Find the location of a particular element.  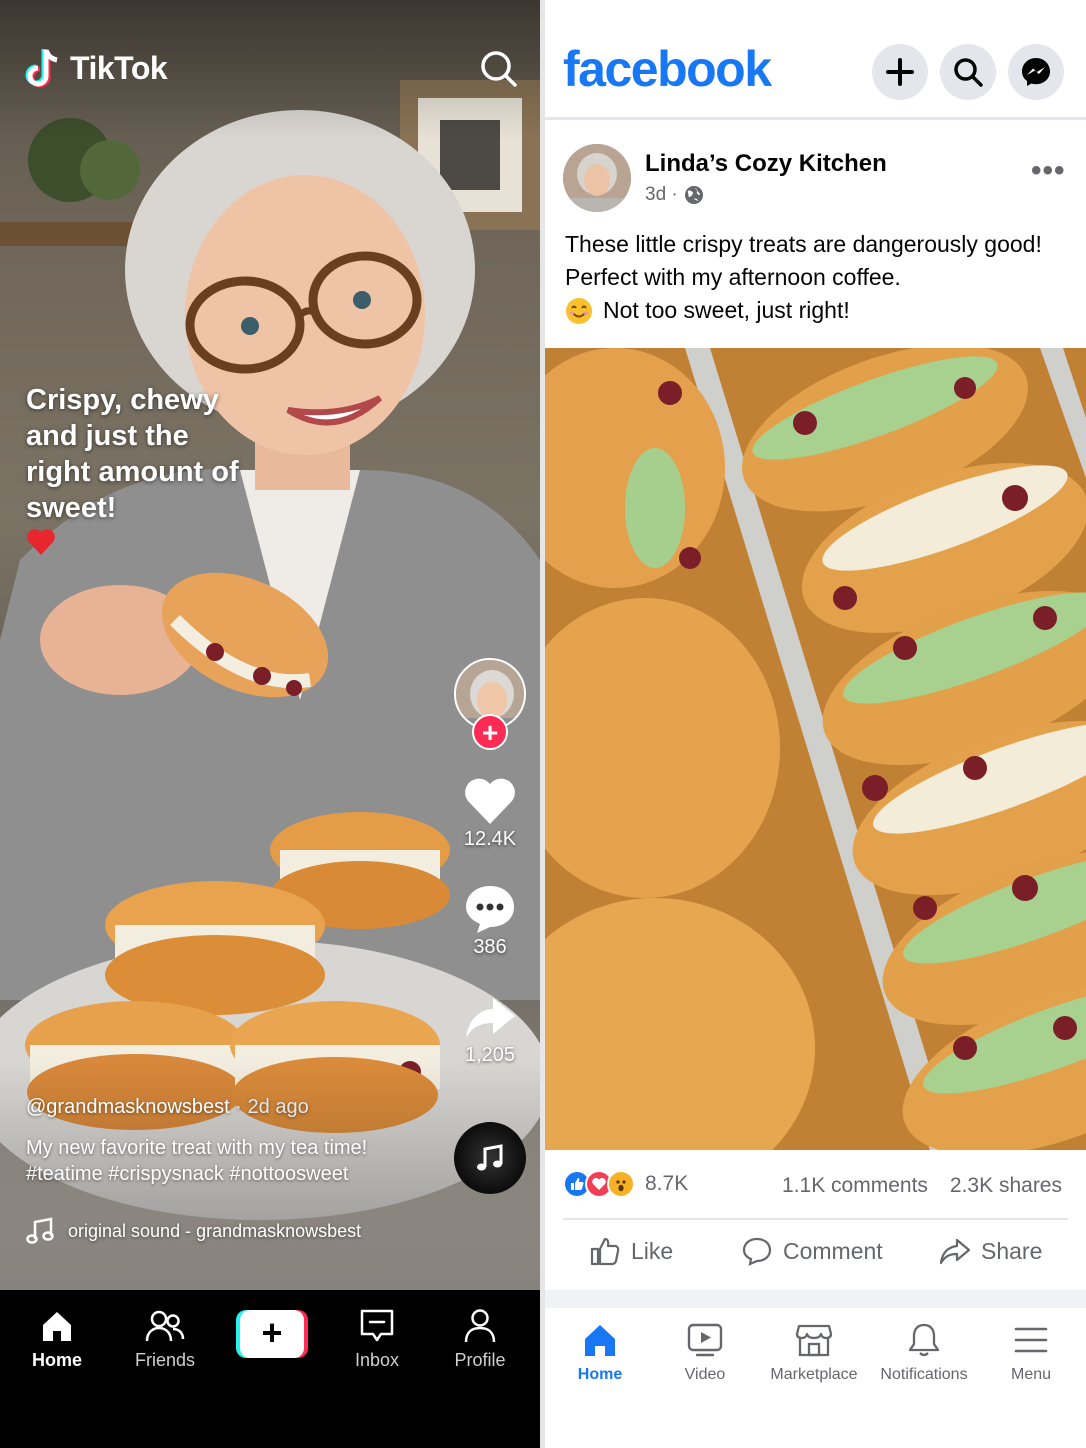

tiktok-wordmark: TikTok is located at coordinates (119, 67).